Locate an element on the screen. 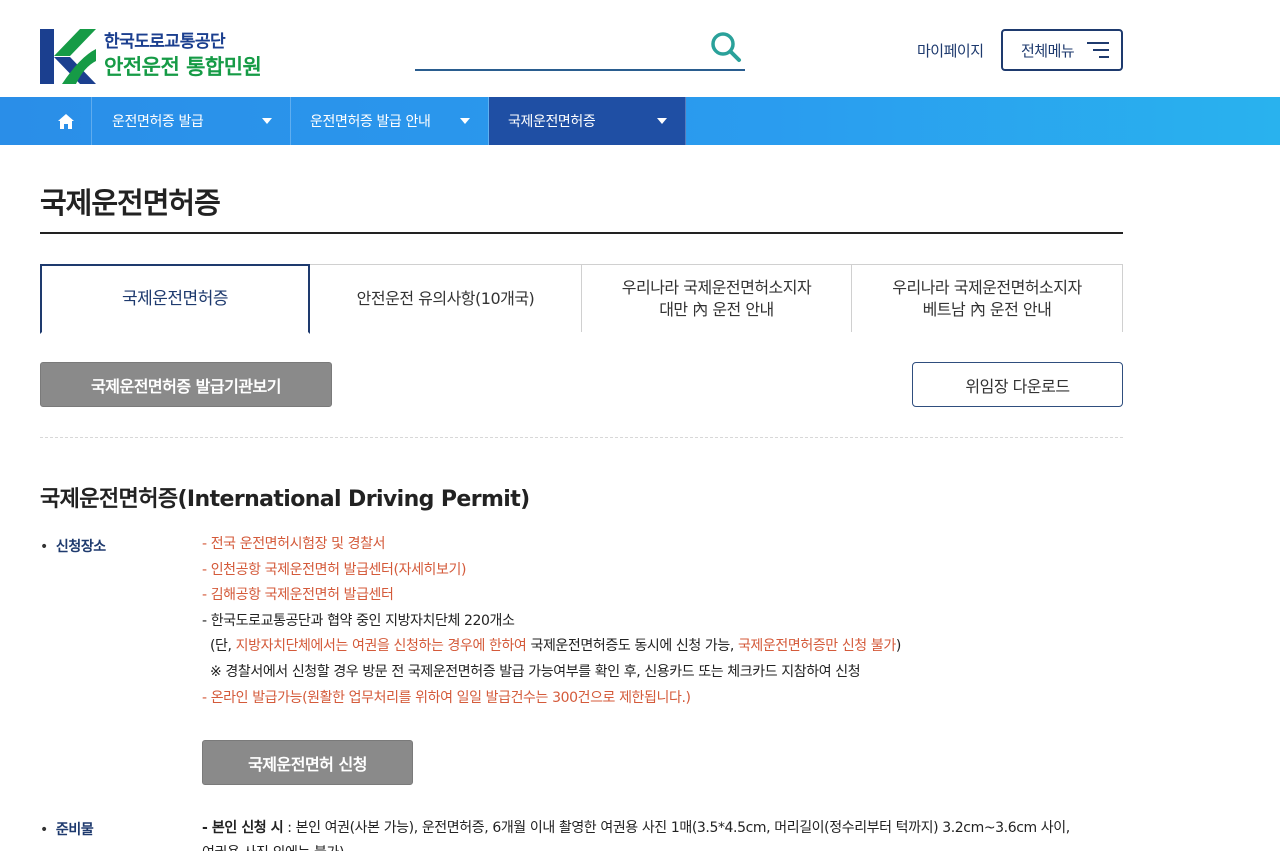  nav-home-button is located at coordinates (66, 121).